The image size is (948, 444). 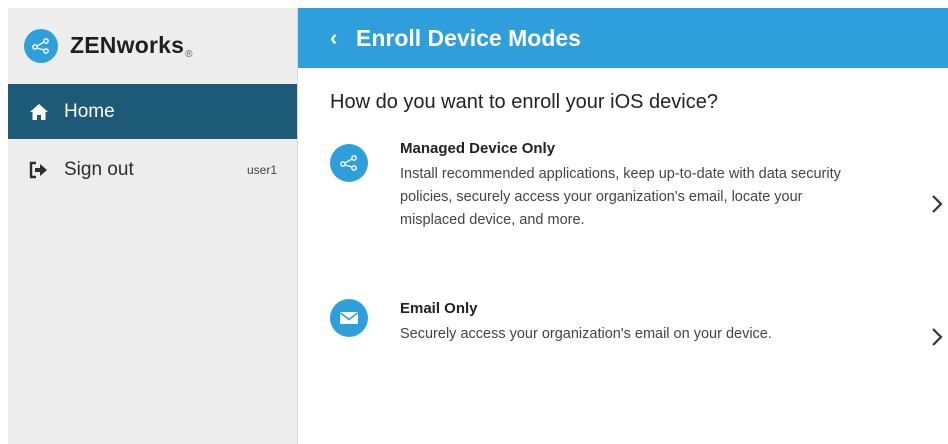 What do you see at coordinates (439, 308) in the screenshot?
I see `option-title: Email Only` at bounding box center [439, 308].